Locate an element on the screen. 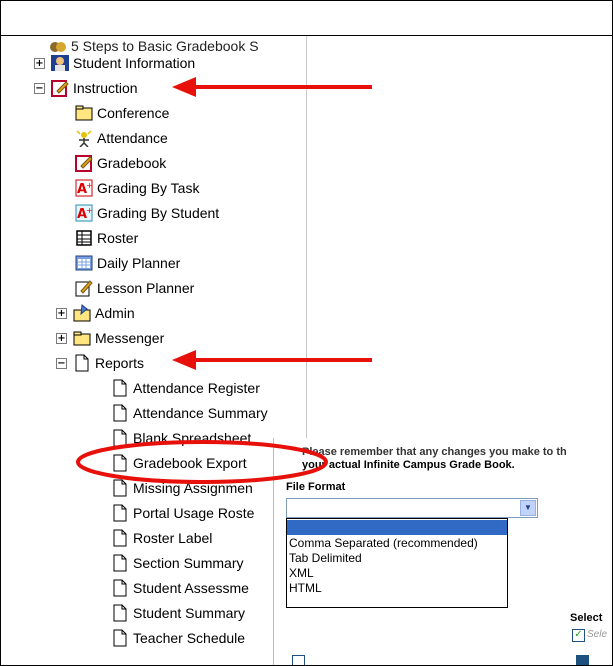 This screenshot has width=613, height=666. tree-item-section-summary: Section Summary is located at coordinates (177, 563).